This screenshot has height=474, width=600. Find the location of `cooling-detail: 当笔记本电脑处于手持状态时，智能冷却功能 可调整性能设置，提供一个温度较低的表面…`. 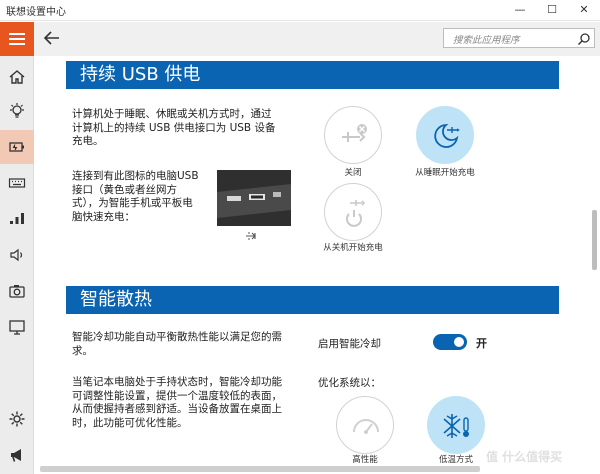

cooling-detail: 当笔记本电脑处于手持状态时，智能冷却功能 可调整性能设置，提供一个温度较低的表面… is located at coordinates (177, 403).